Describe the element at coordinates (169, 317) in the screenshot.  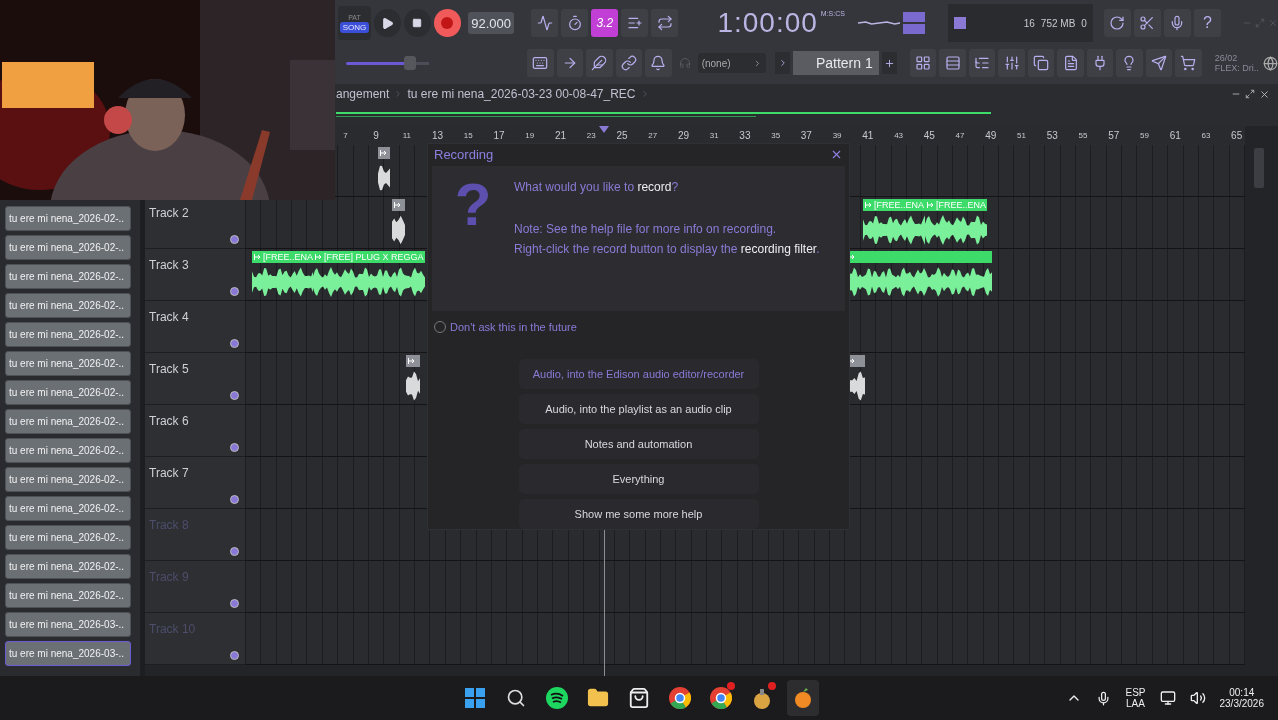
I see `track-name: Track 4` at that location.